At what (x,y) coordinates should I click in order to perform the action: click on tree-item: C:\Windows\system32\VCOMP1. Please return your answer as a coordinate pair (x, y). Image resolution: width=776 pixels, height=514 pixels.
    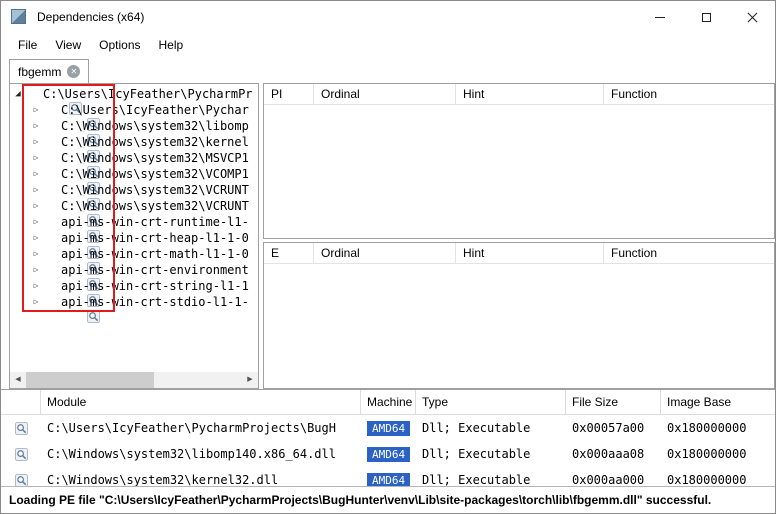
    Looking at the image, I should click on (134, 180).